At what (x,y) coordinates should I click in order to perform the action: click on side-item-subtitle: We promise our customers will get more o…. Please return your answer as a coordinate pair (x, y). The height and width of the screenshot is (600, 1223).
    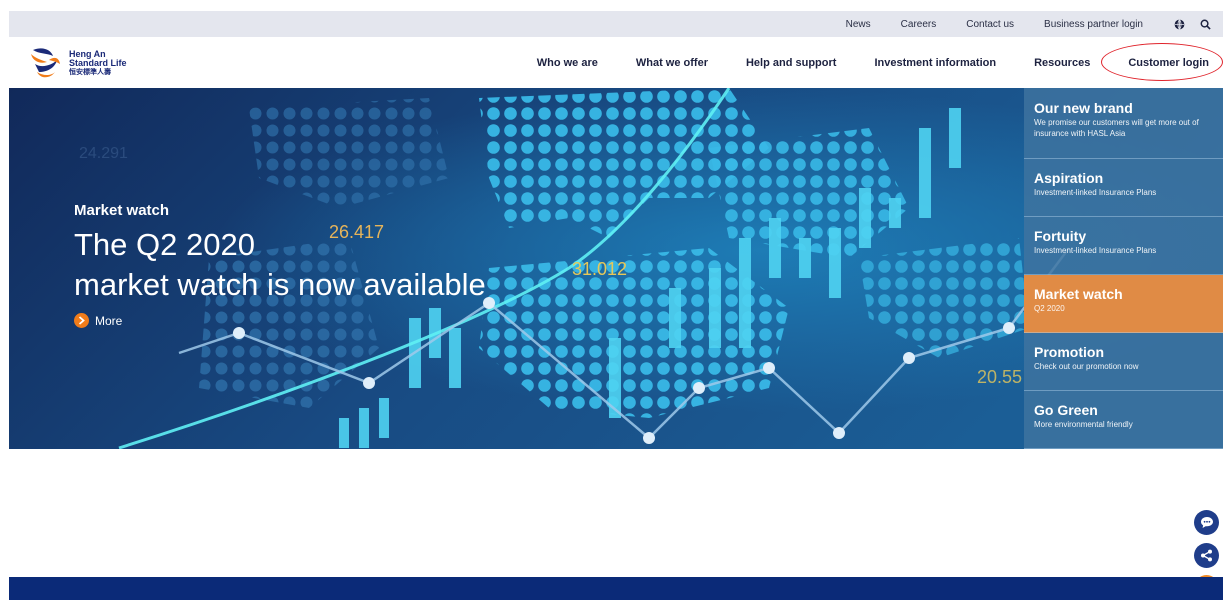
    Looking at the image, I should click on (1116, 128).